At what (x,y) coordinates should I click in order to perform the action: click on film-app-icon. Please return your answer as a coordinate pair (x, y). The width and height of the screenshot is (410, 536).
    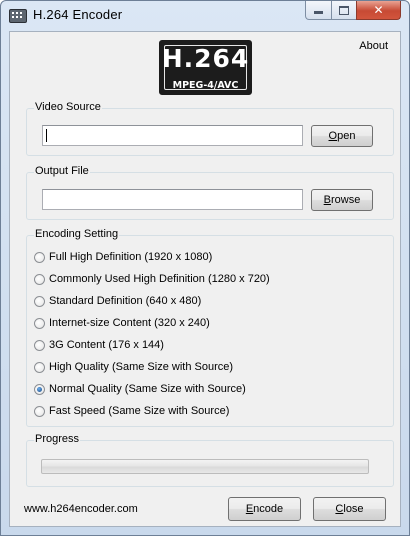
    Looking at the image, I should click on (18, 16).